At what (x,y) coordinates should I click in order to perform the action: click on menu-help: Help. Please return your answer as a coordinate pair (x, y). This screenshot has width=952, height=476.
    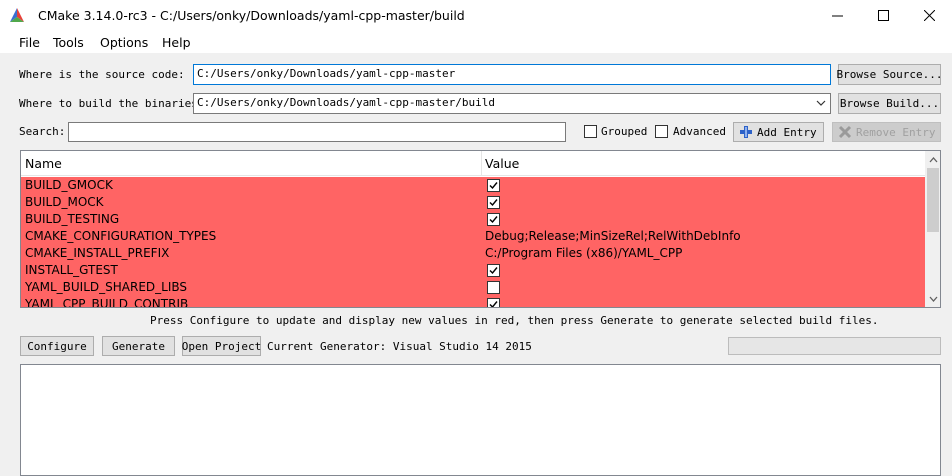
    Looking at the image, I should click on (176, 42).